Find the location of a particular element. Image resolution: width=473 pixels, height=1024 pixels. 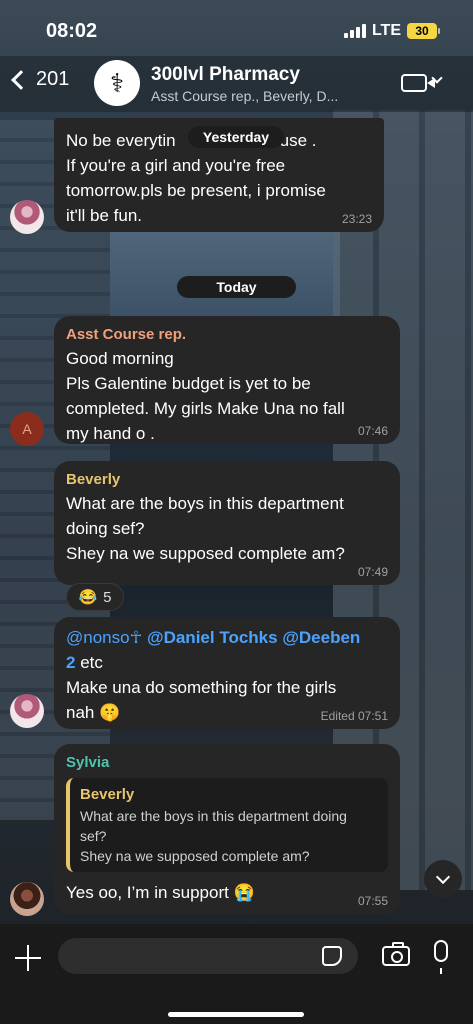

quoted-text: sef? is located at coordinates (93, 836).